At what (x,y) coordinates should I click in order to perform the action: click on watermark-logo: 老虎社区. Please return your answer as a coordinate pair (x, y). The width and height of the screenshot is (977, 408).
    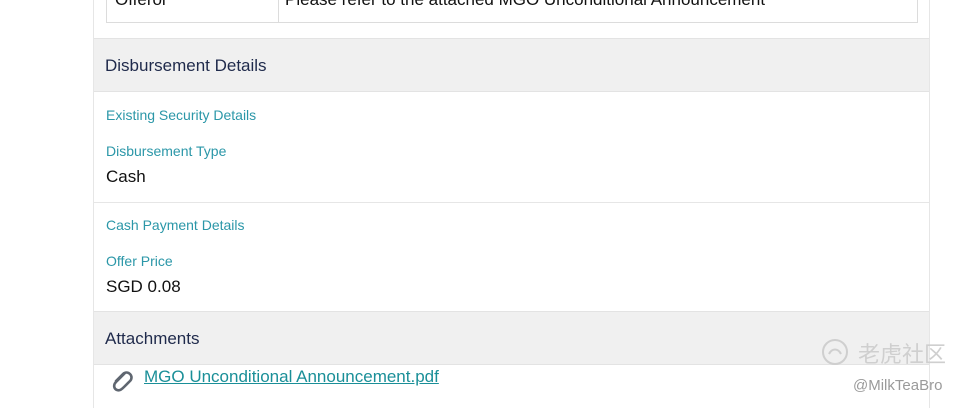
    Looking at the image, I should click on (890, 353).